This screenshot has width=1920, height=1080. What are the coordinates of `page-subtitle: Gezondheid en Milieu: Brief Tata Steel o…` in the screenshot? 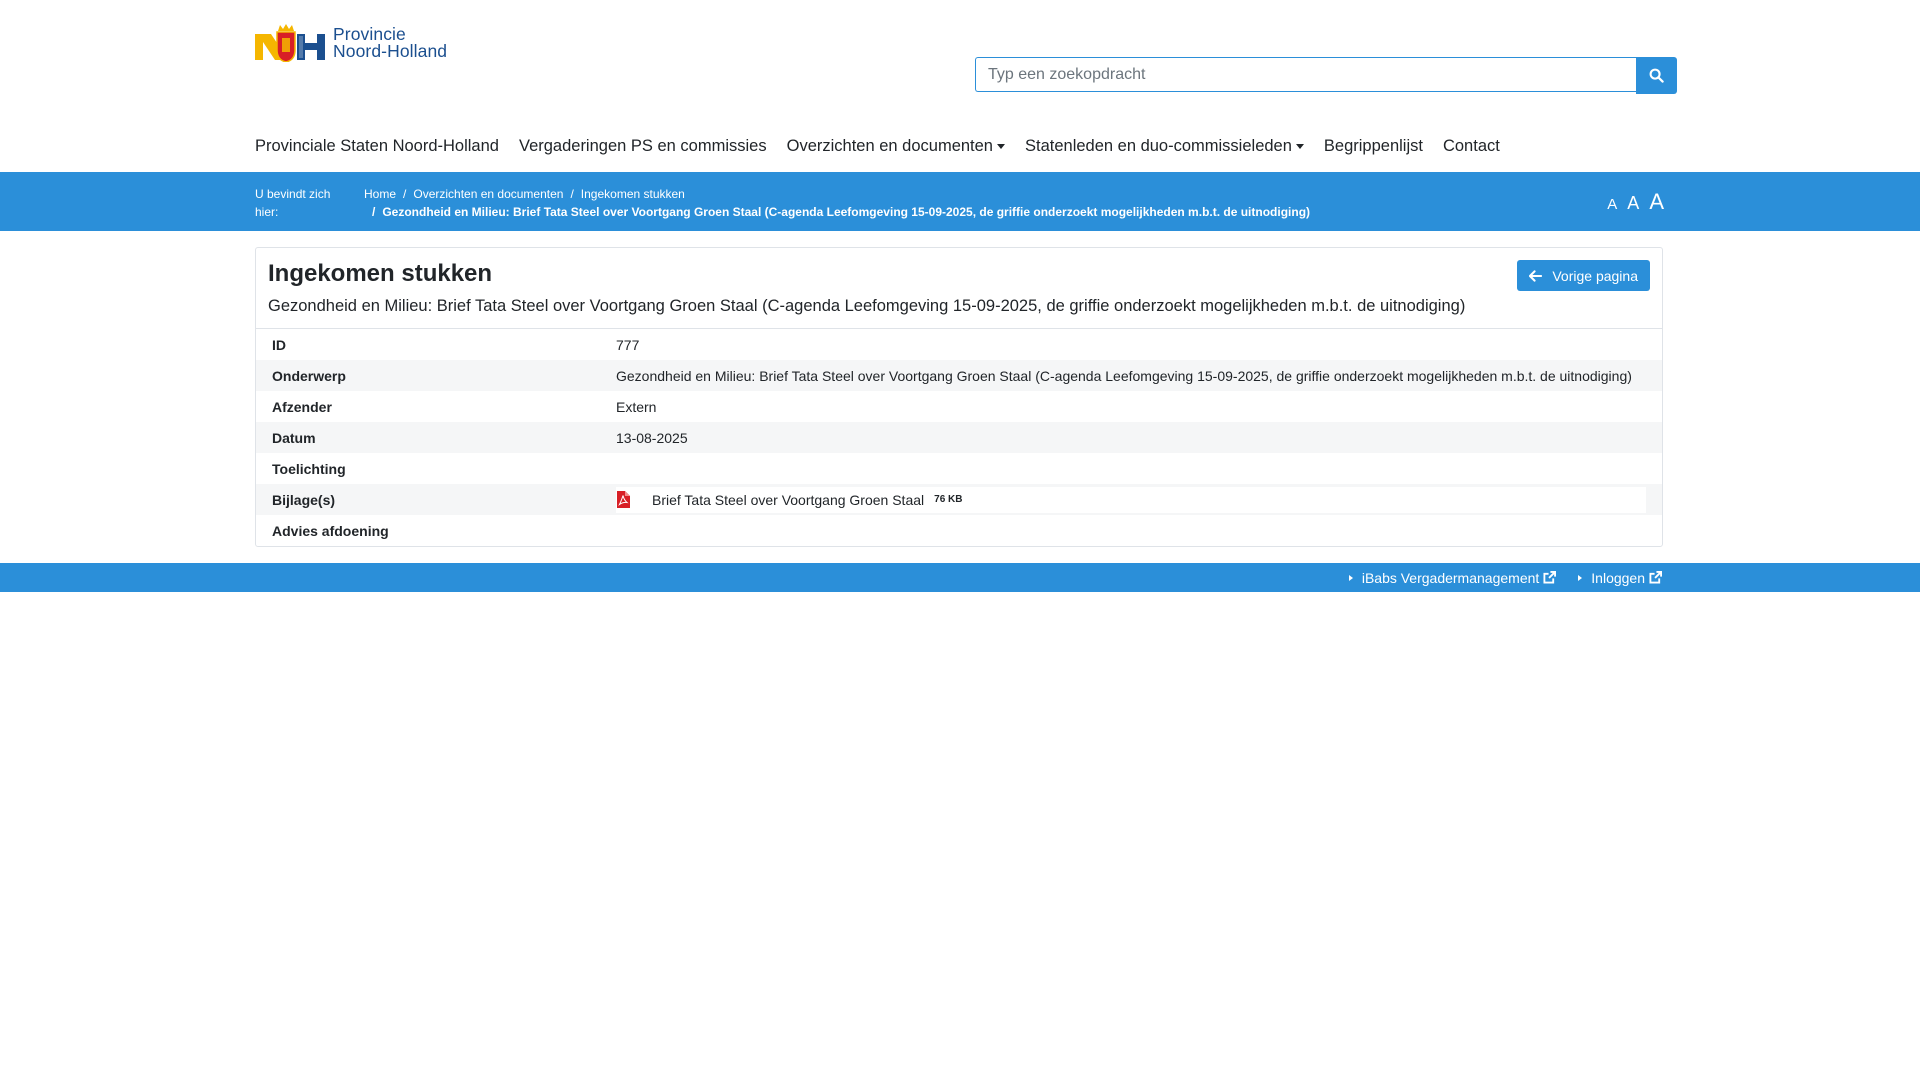 It's located at (867, 306).